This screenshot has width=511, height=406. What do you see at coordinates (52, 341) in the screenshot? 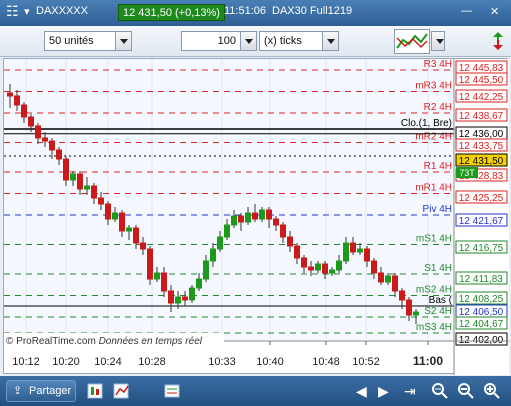
I see `watermark-copyright: © ProRealTime.com` at bounding box center [52, 341].